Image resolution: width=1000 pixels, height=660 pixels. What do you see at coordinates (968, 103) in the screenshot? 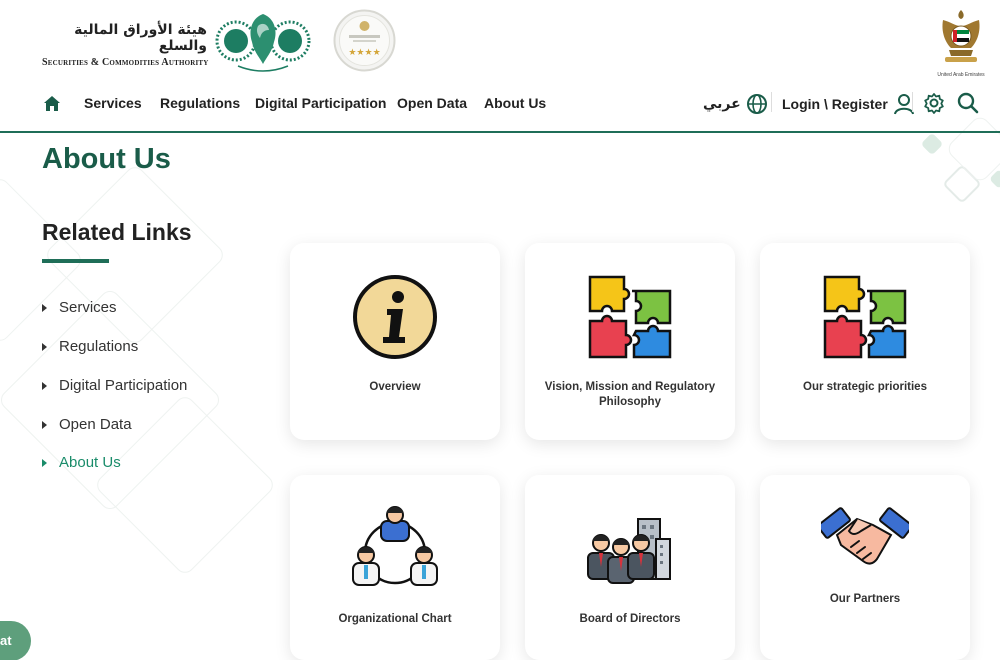
I see `search-icon` at bounding box center [968, 103].